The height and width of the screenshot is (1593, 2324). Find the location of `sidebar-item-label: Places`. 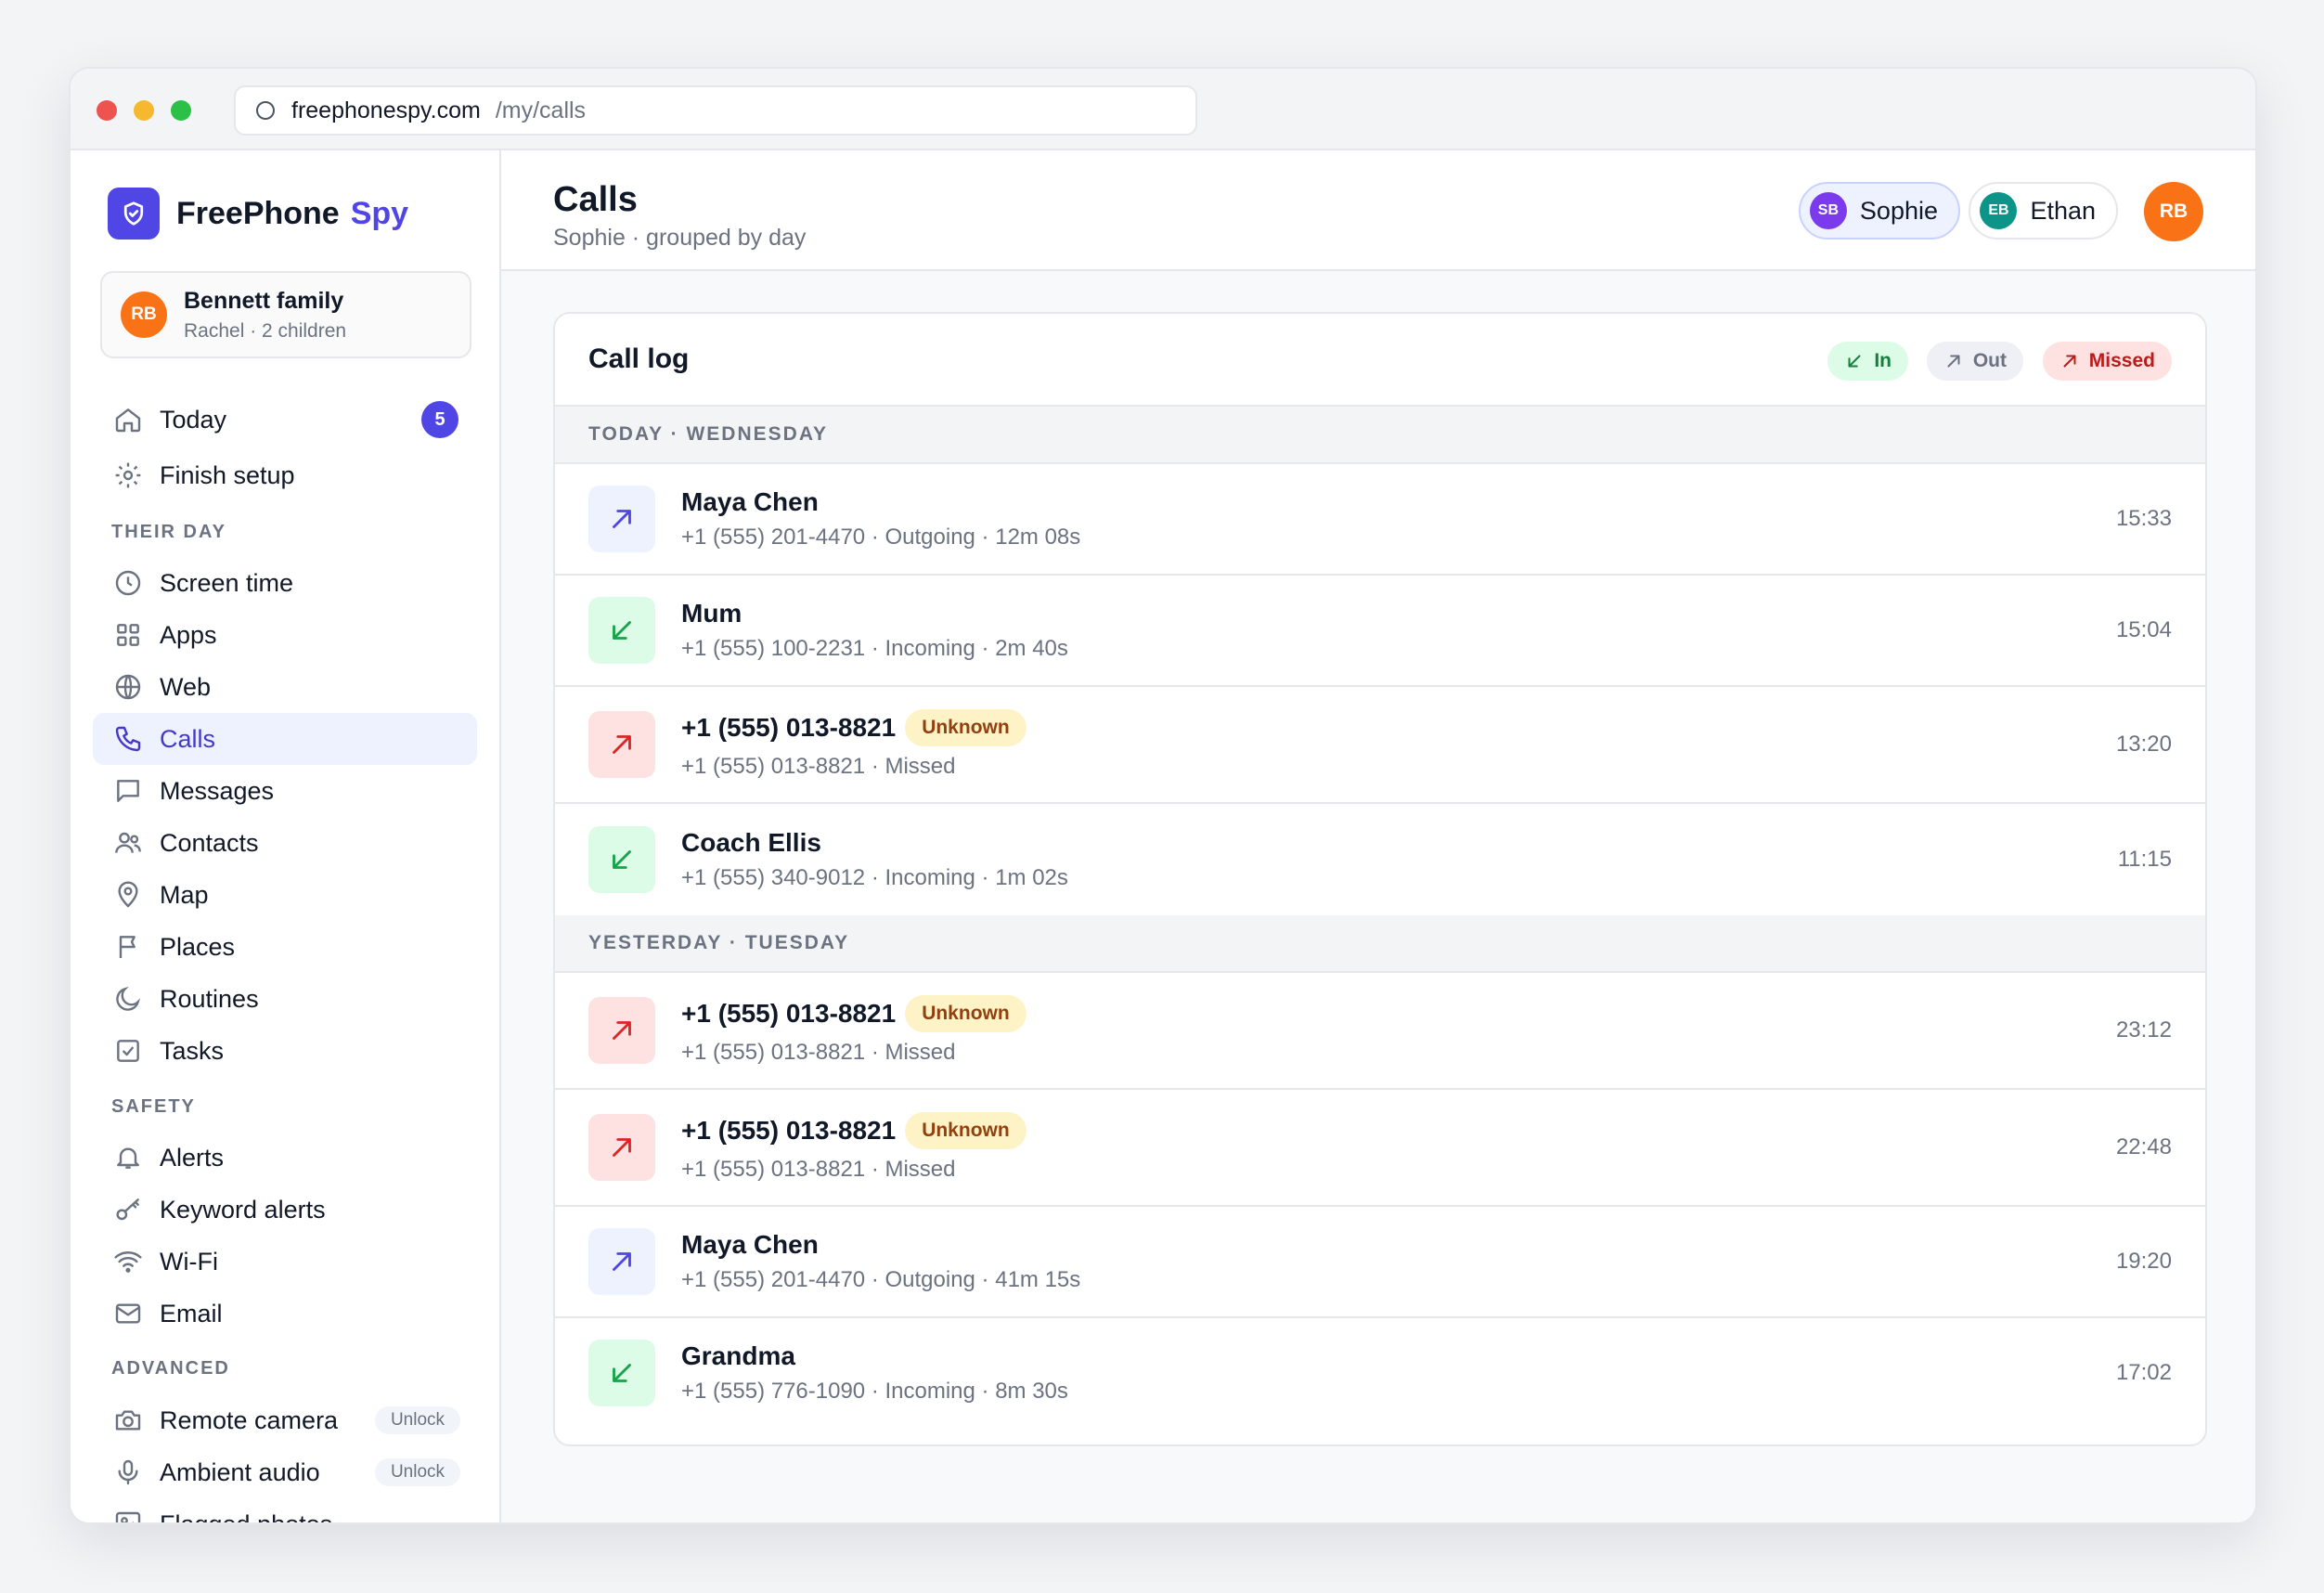

sidebar-item-label: Places is located at coordinates (198, 946).